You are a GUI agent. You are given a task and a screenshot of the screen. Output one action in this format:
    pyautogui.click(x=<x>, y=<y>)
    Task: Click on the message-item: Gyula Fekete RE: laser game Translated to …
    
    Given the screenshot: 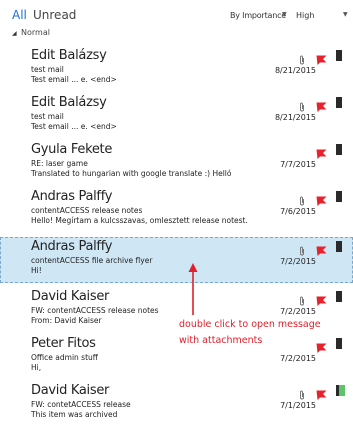 What is the action you would take?
    pyautogui.click(x=176, y=163)
    